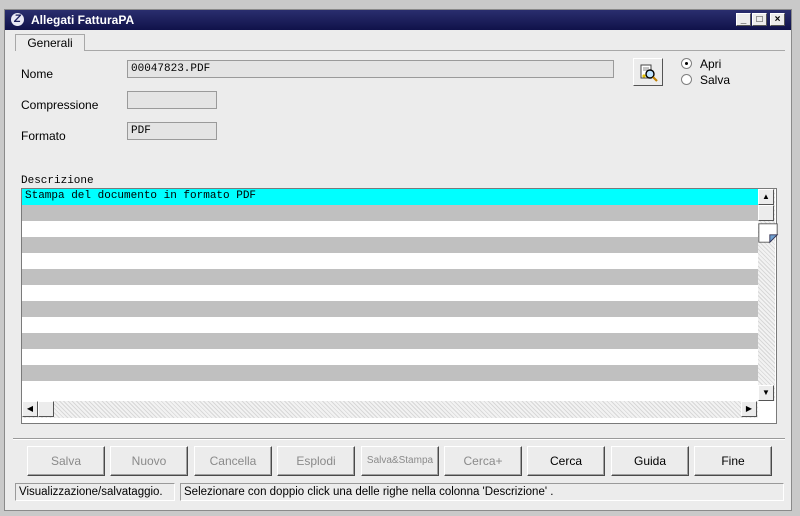 Image resolution: width=800 pixels, height=516 pixels. What do you see at coordinates (435, 50) in the screenshot?
I see `tab-divider` at bounding box center [435, 50].